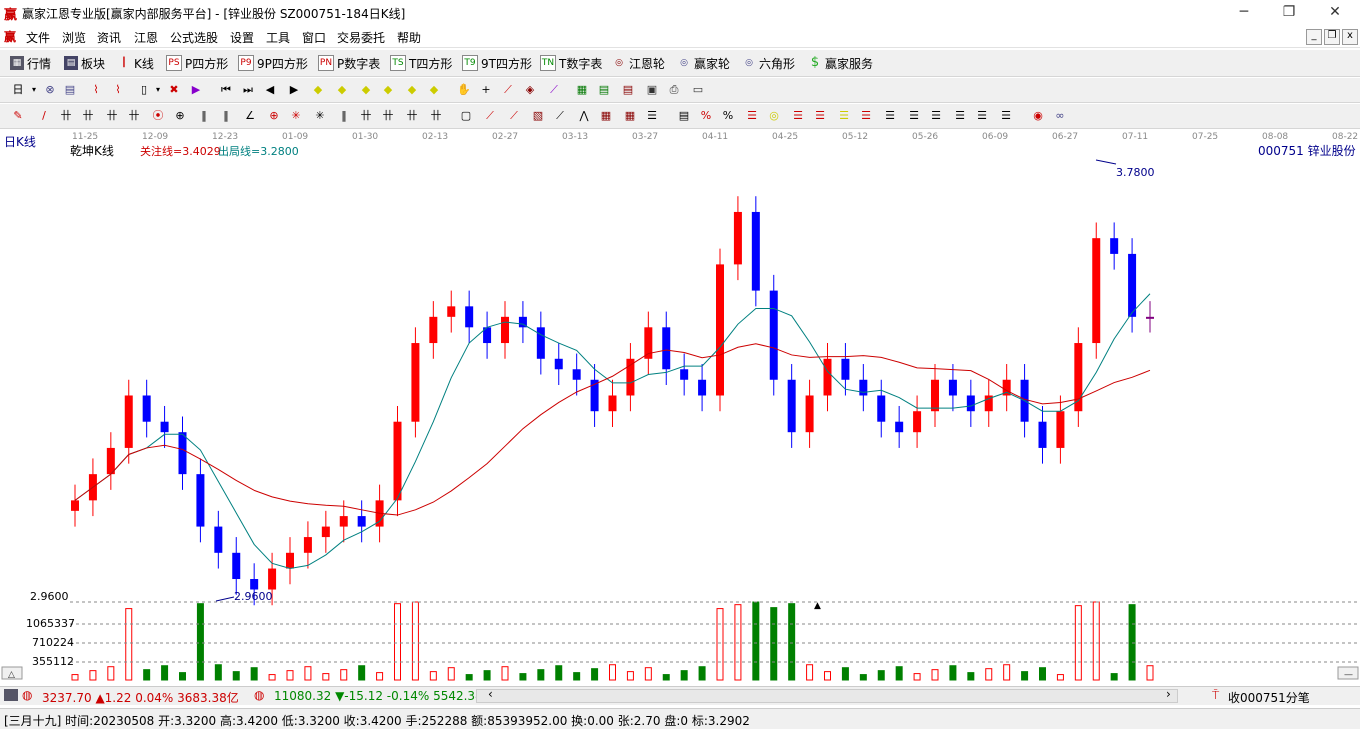 The width and height of the screenshot is (1360, 736). Describe the element at coordinates (1168, 694) in the screenshot. I see `scroll-right-icon: ›` at that location.